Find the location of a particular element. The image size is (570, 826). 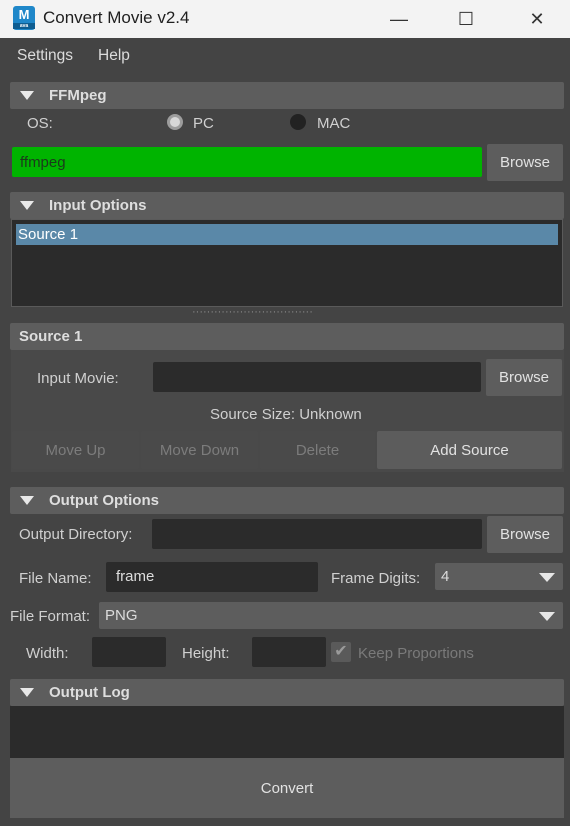

ffmpeg-section-title: FFMpeg is located at coordinates (78, 95).